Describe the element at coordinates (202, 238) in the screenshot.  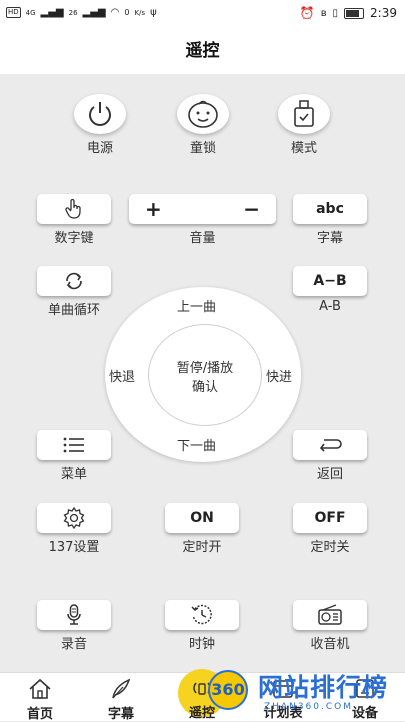
I see `volume-label: 音量` at that location.